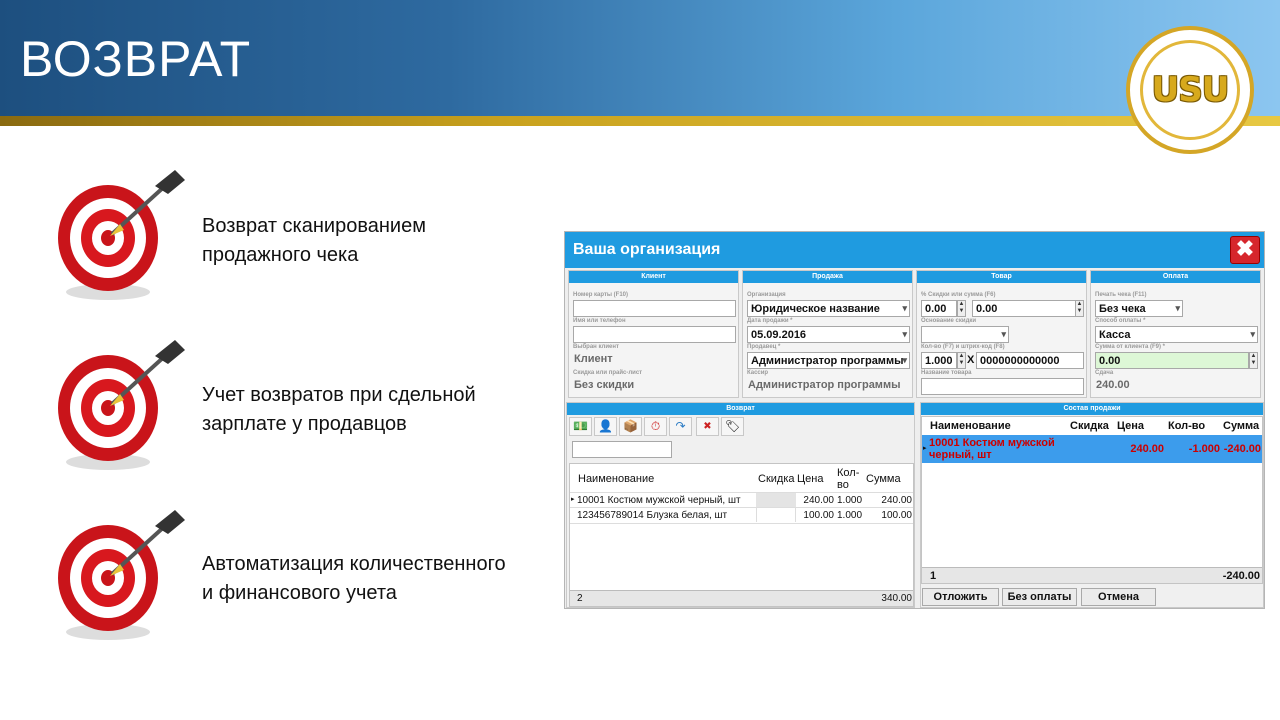  I want to click on seller-label: Продавец *, so click(764, 347).